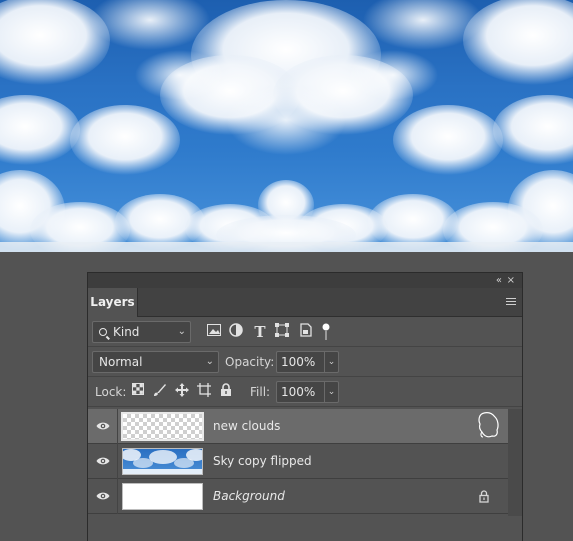 The height and width of the screenshot is (541, 573). Describe the element at coordinates (298, 392) in the screenshot. I see `fill-value: 100%` at that location.